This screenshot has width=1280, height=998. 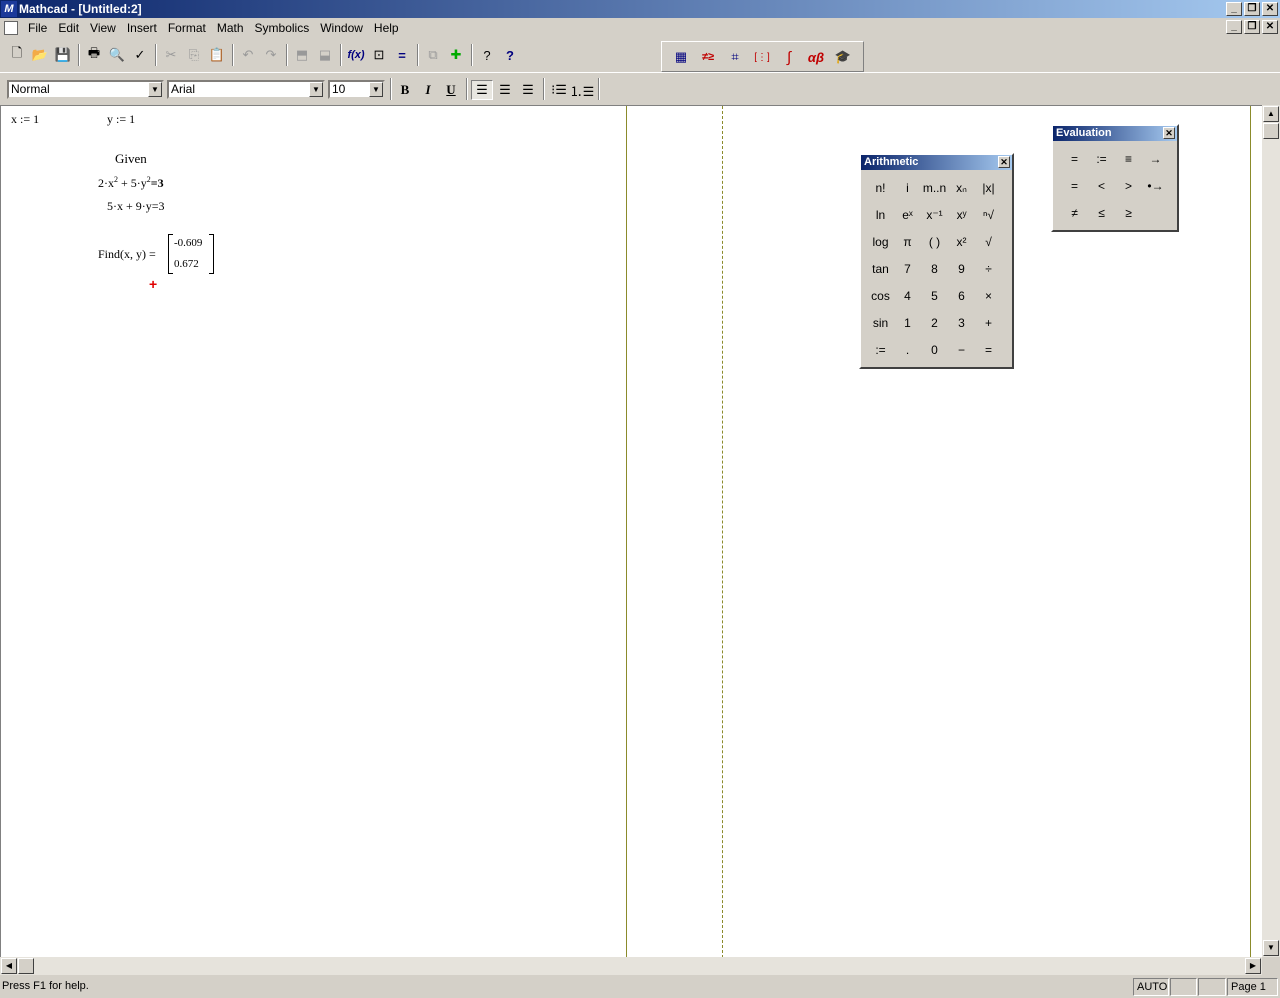 What do you see at coordinates (988, 322) in the screenshot?
I see `arithmetic-button: +` at bounding box center [988, 322].